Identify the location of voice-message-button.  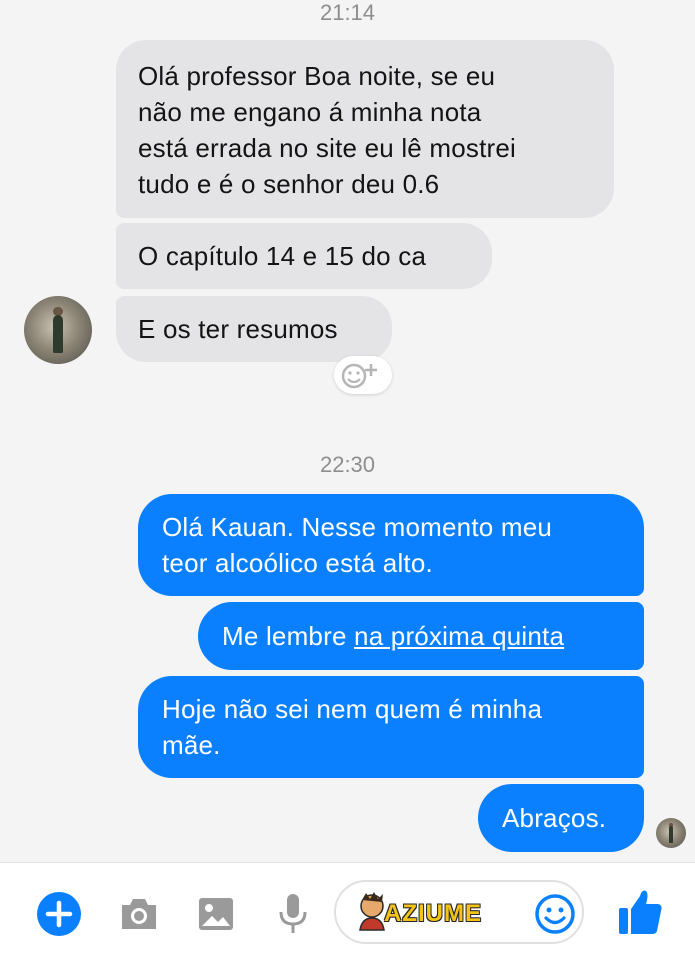
(293, 914).